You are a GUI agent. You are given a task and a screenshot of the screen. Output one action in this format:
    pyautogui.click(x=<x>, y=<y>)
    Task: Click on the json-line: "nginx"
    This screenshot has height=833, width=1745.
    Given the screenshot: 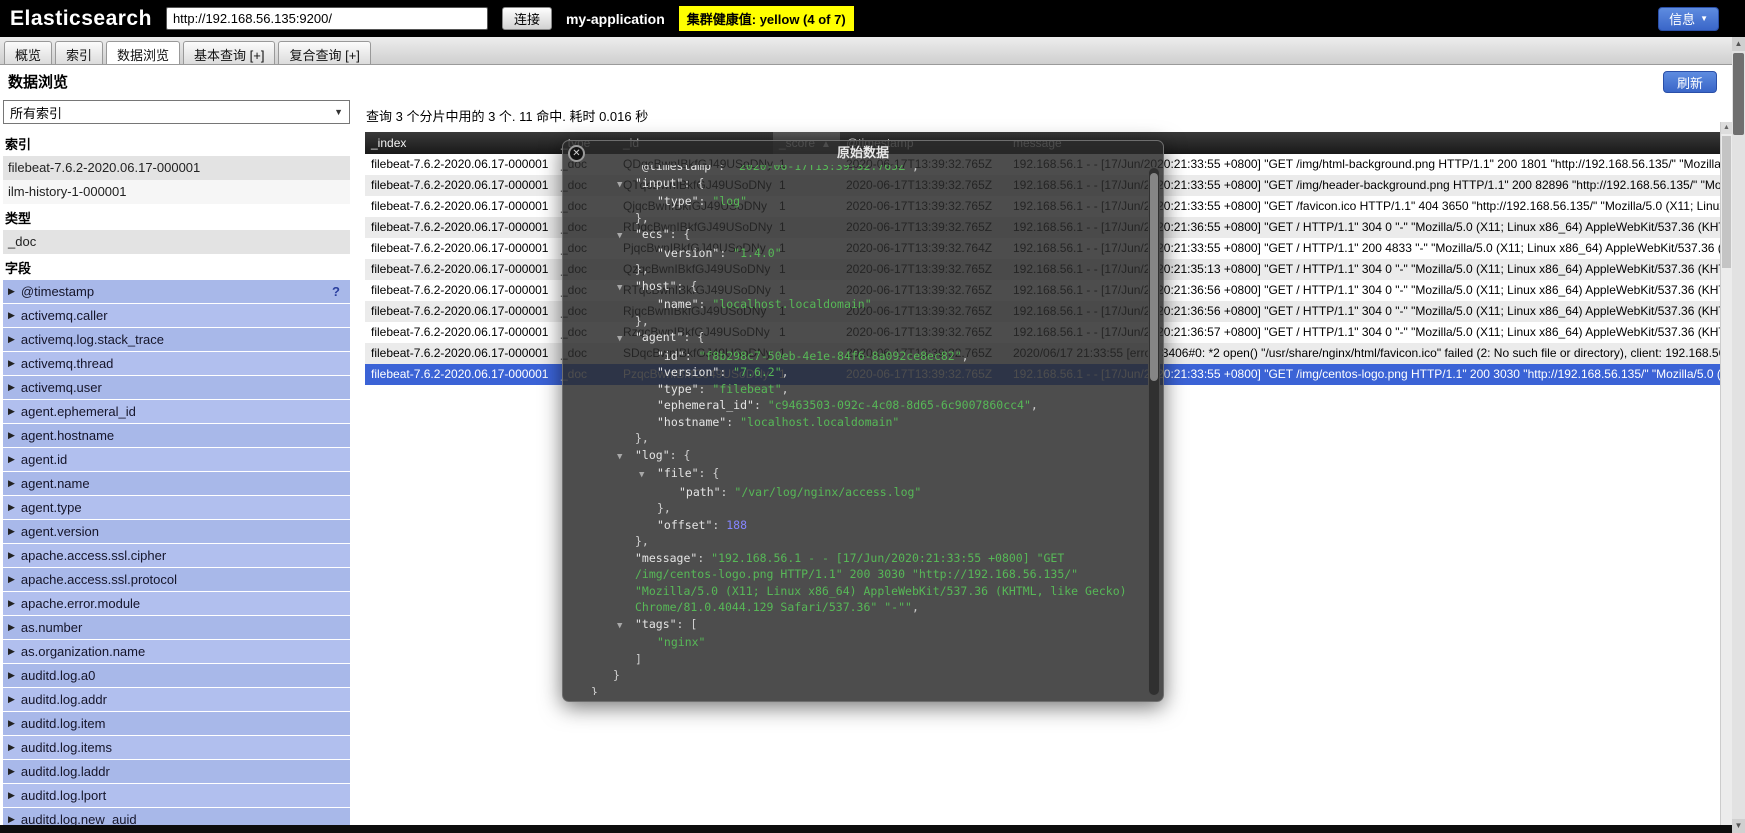 What is the action you would take?
    pyautogui.click(x=681, y=642)
    